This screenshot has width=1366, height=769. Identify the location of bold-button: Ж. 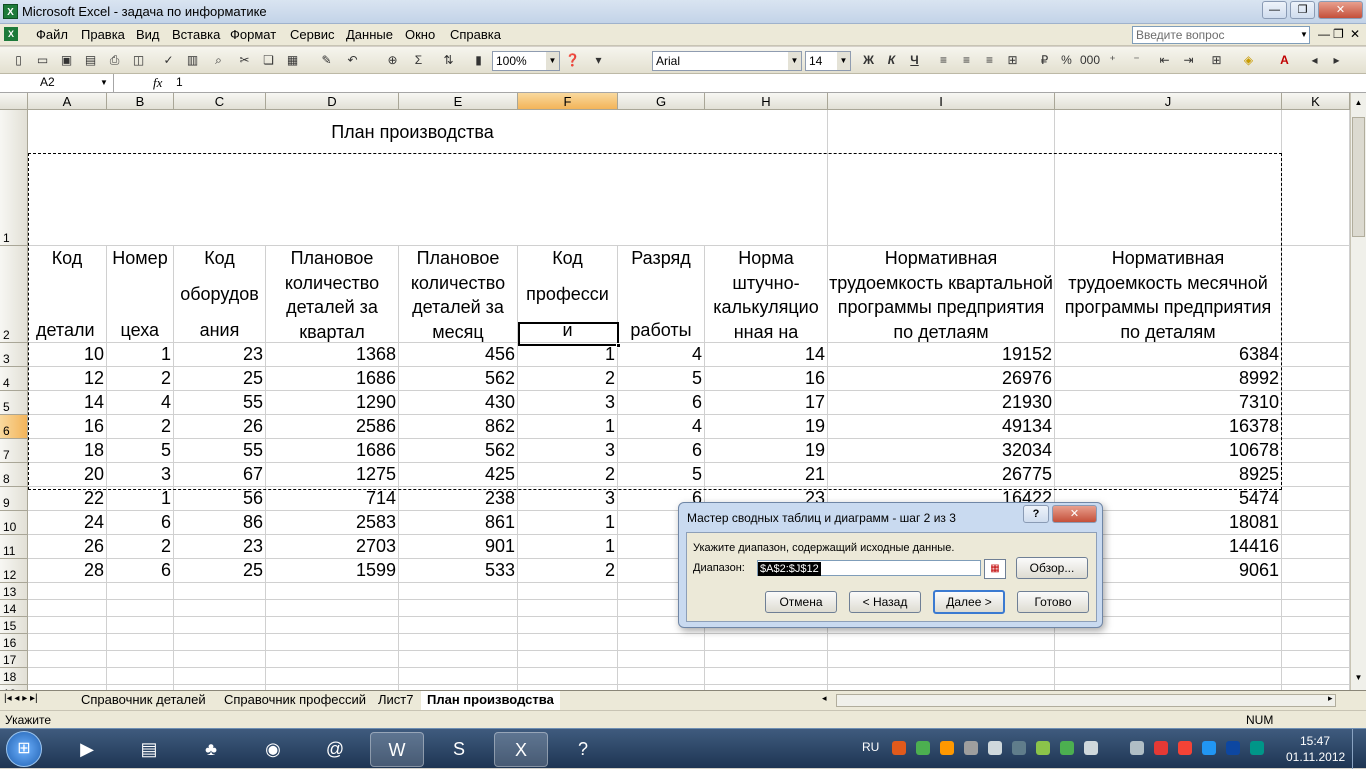
(868, 60).